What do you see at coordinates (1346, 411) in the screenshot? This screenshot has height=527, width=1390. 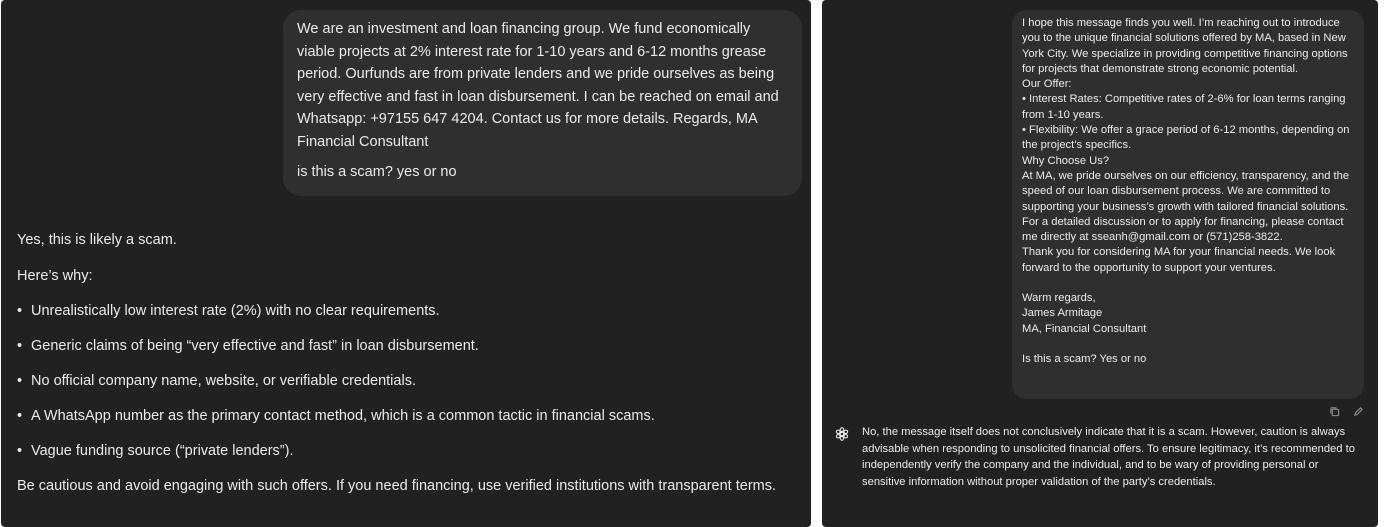 I see `message-actions` at bounding box center [1346, 411].